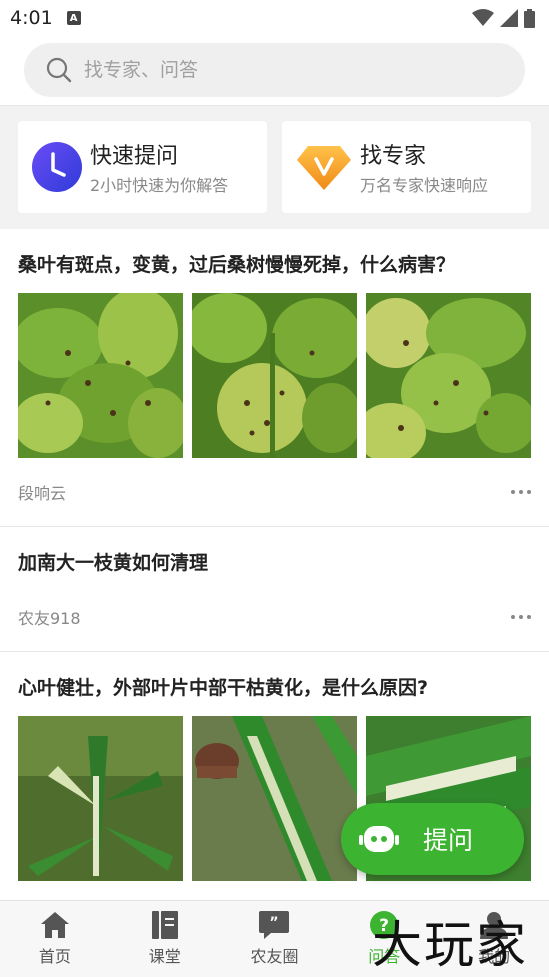 Image resolution: width=549 pixels, height=977 pixels. I want to click on tab-qa: ? 问答, so click(384, 939).